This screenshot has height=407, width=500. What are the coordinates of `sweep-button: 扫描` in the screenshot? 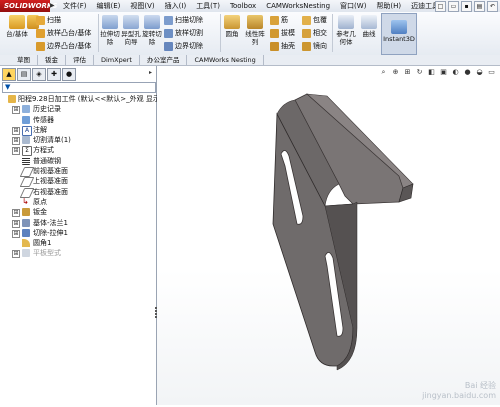 It's located at (48, 20).